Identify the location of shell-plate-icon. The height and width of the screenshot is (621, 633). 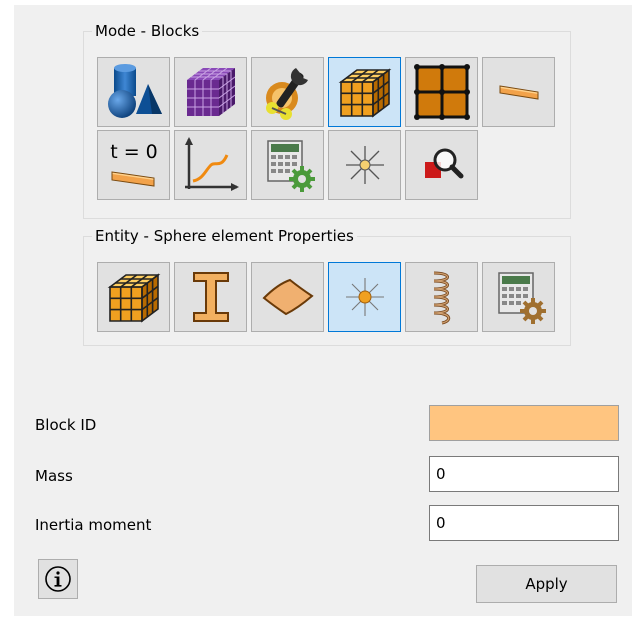
(288, 297).